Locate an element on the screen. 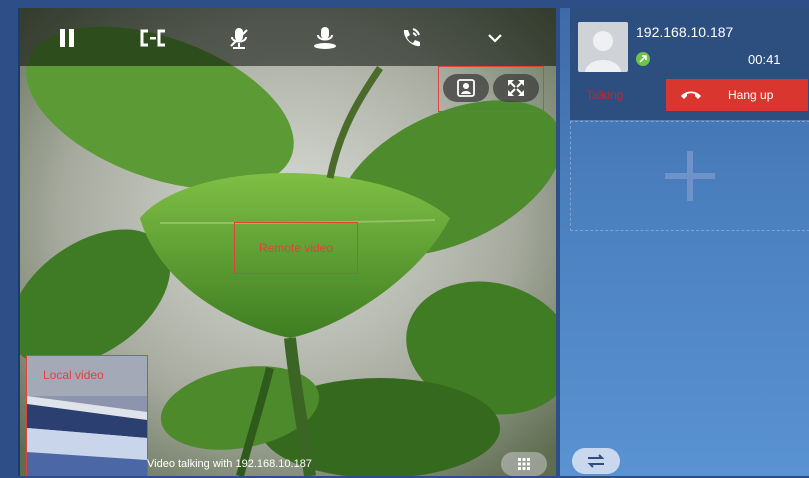 Image resolution: width=809 pixels, height=478 pixels. user-avatar-icon is located at coordinates (603, 47).